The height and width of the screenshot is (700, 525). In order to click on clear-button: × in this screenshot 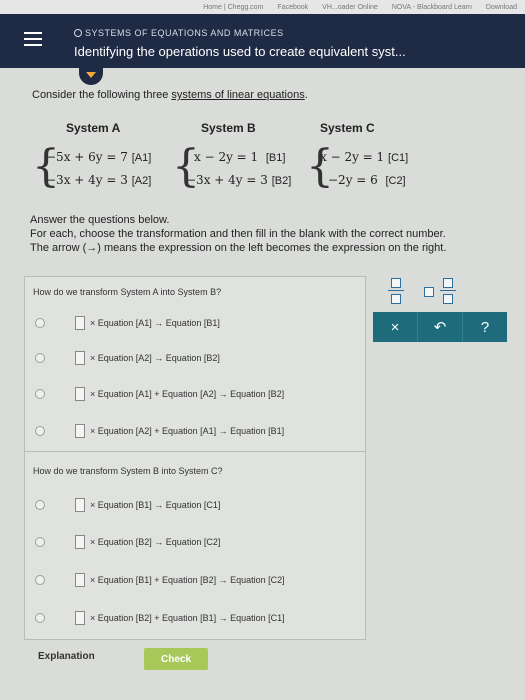, I will do `click(395, 327)`.